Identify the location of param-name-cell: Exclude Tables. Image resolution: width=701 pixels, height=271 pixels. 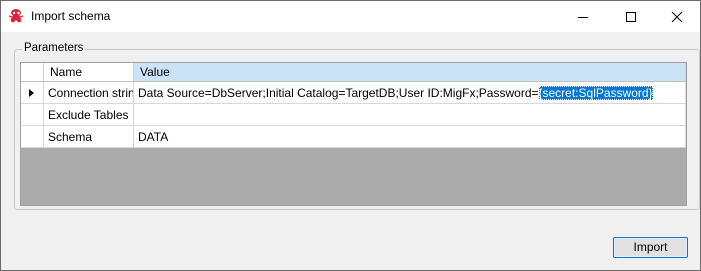
(89, 115).